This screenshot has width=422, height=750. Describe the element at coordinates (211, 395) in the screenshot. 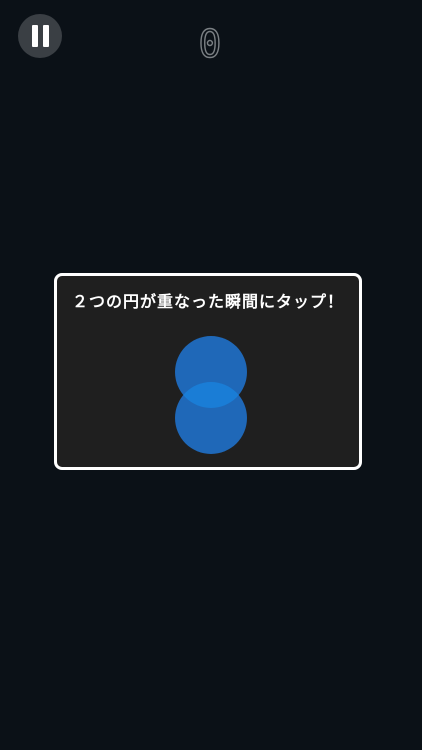

I see `overlapping-circles-illustration` at that location.